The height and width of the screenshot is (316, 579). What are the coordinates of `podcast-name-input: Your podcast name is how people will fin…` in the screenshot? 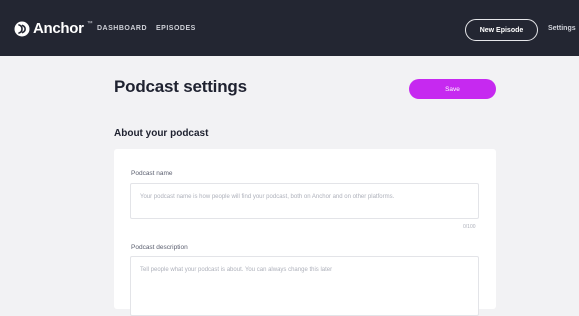 It's located at (304, 201).